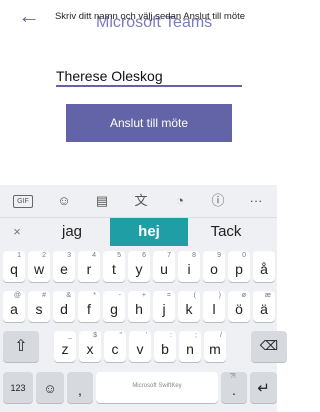  I want to click on translate-icon: 文, so click(141, 201).